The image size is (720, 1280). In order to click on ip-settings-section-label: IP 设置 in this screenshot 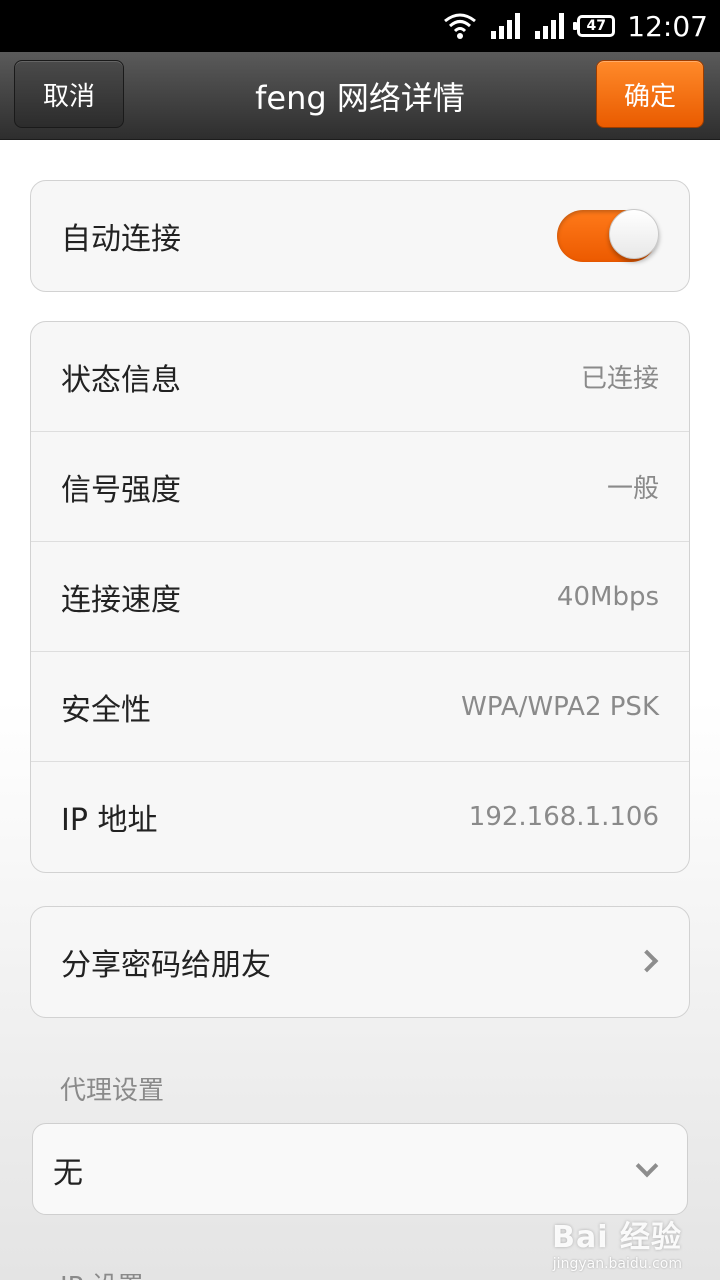, I will do `click(102, 1273)`.